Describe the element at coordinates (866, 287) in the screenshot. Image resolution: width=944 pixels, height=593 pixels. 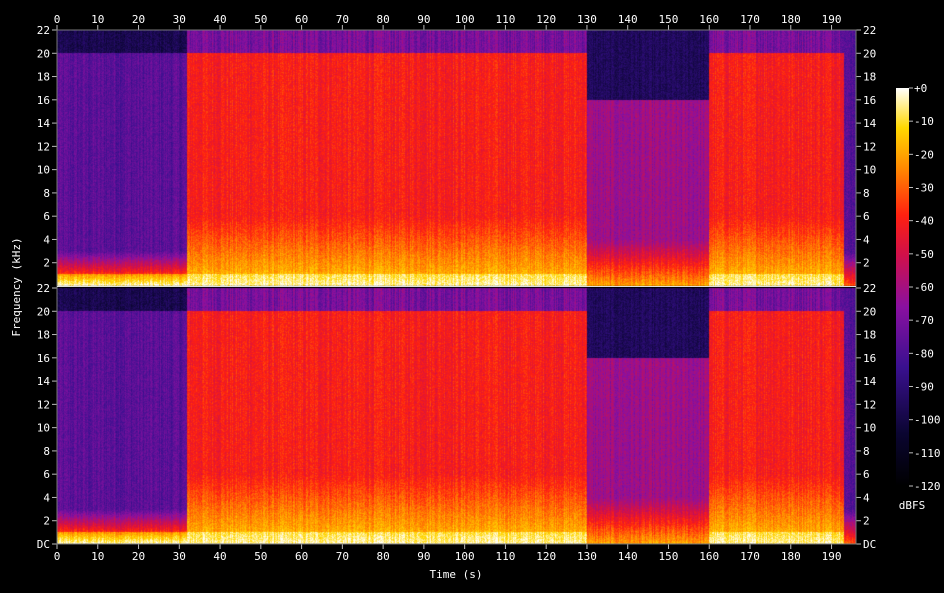
I see `y-axis-right: 2 4 6 8 10 12 14 16 18 20 22 DC 2 4 6 8 10 12 14 16 18 20 22` at that location.